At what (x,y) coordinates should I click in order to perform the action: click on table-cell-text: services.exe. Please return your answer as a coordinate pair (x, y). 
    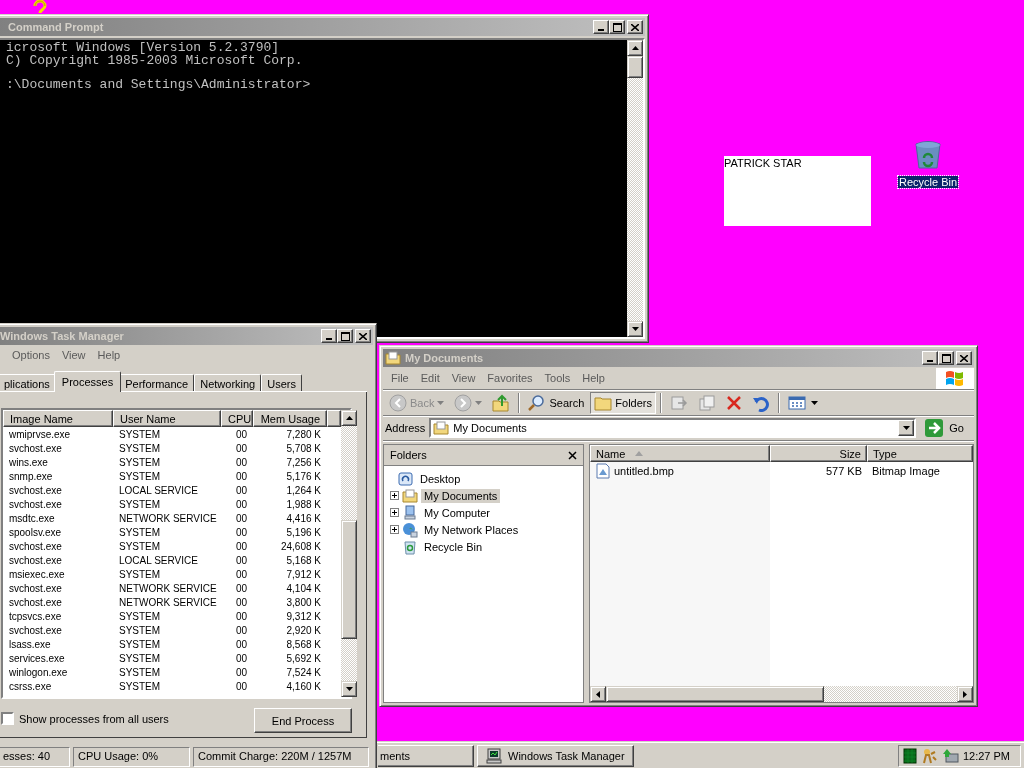
    Looking at the image, I should click on (37, 658).